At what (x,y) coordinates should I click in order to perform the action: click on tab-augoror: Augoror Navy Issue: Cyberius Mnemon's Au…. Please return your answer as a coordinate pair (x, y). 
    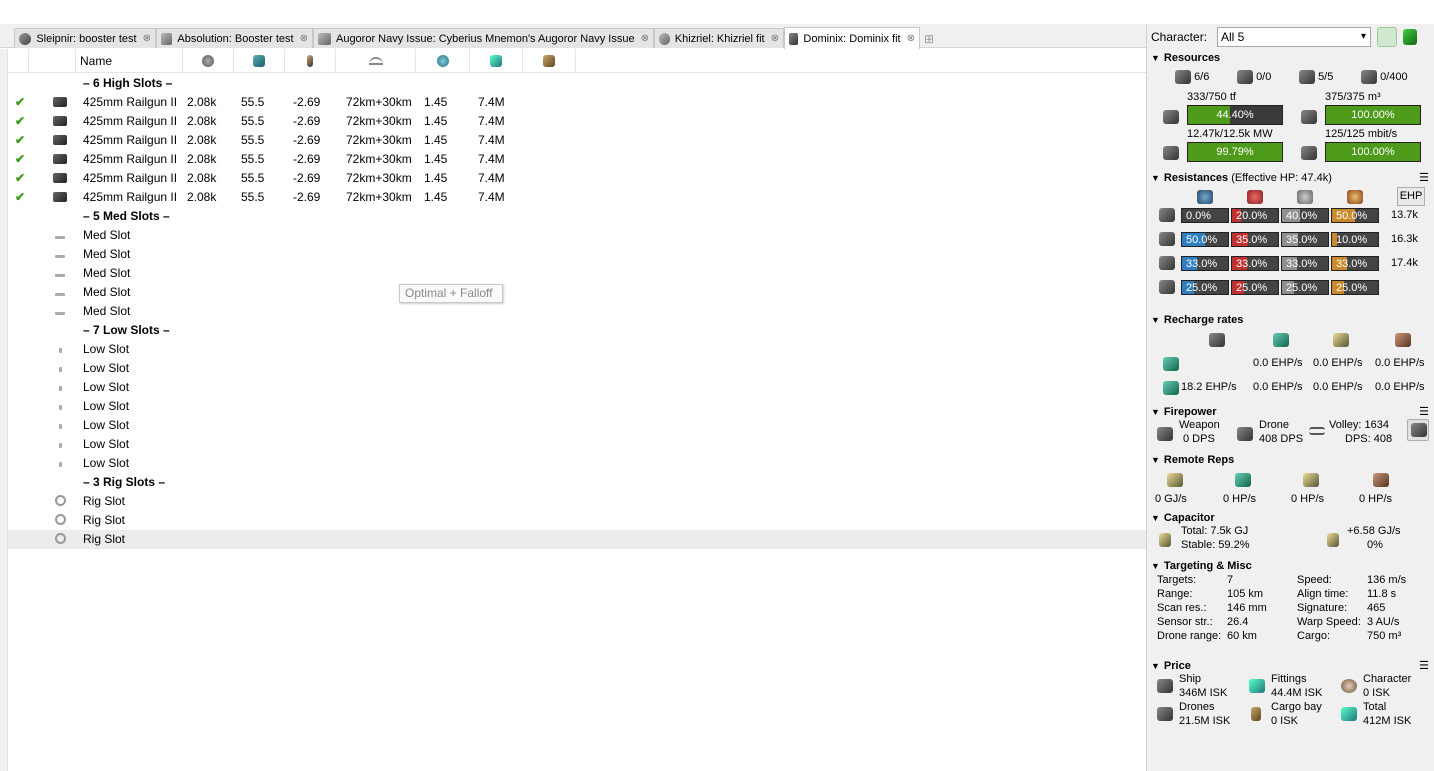
    Looking at the image, I should click on (483, 38).